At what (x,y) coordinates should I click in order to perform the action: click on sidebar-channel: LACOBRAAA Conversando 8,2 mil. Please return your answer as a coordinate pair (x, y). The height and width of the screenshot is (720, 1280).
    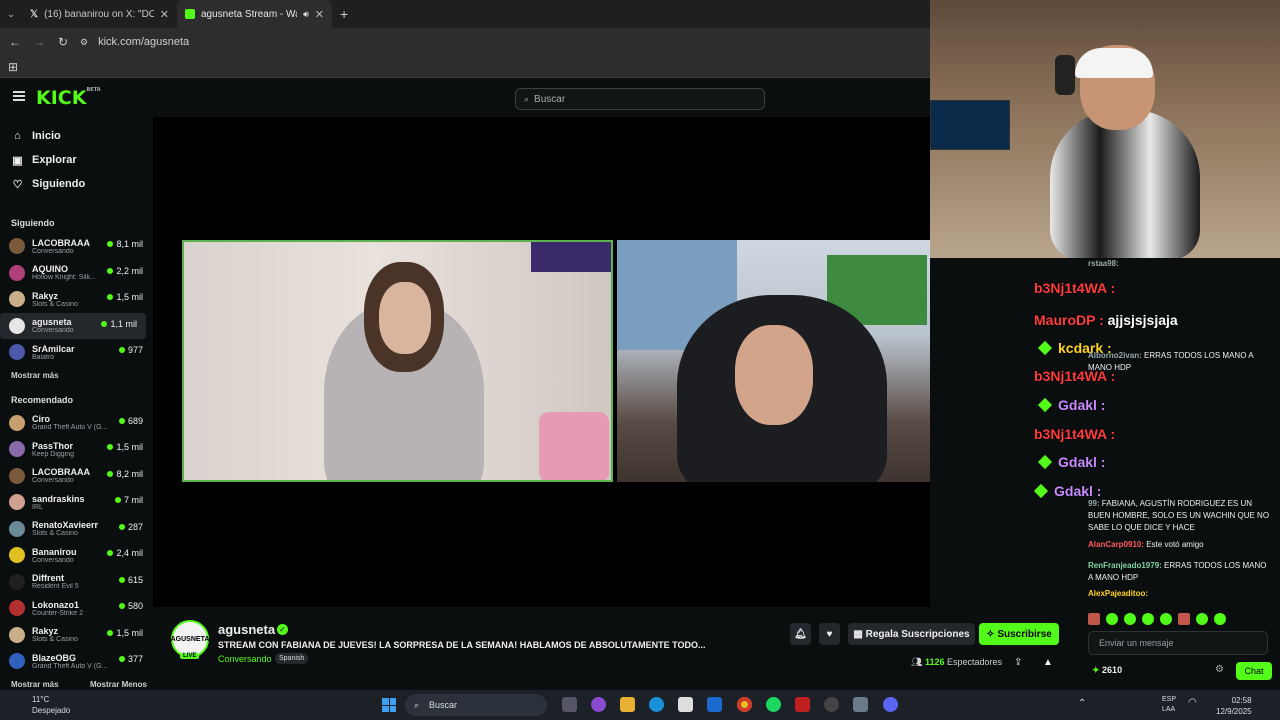
    Looking at the image, I should click on (76, 476).